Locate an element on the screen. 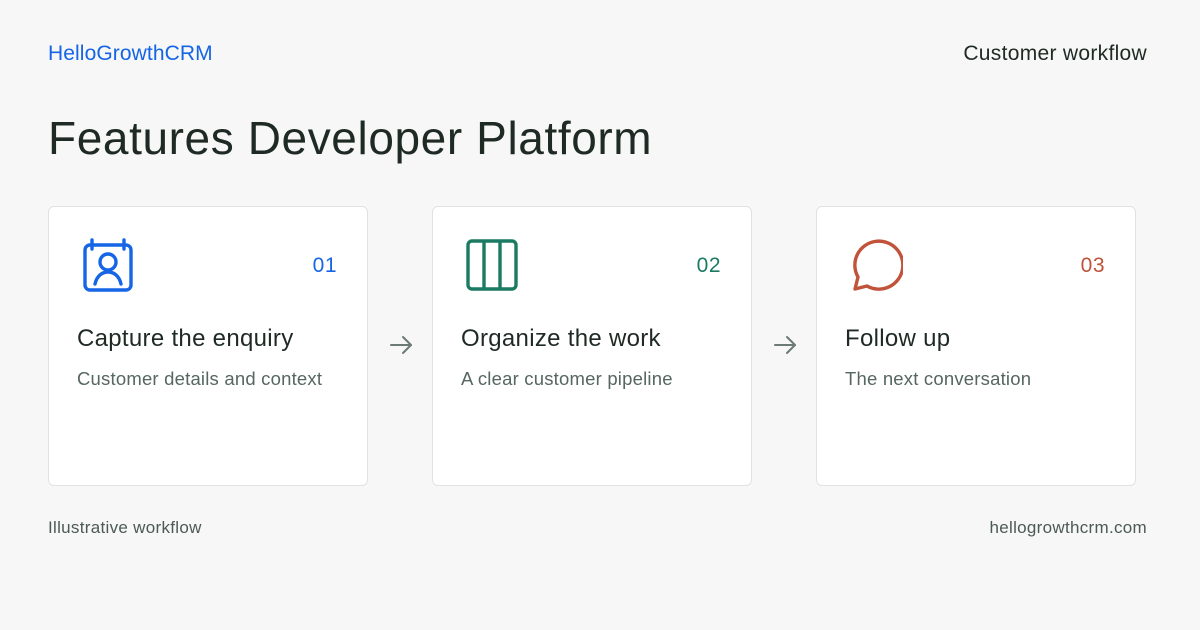 The image size is (1200, 630). step-number: 03 is located at coordinates (1092, 265).